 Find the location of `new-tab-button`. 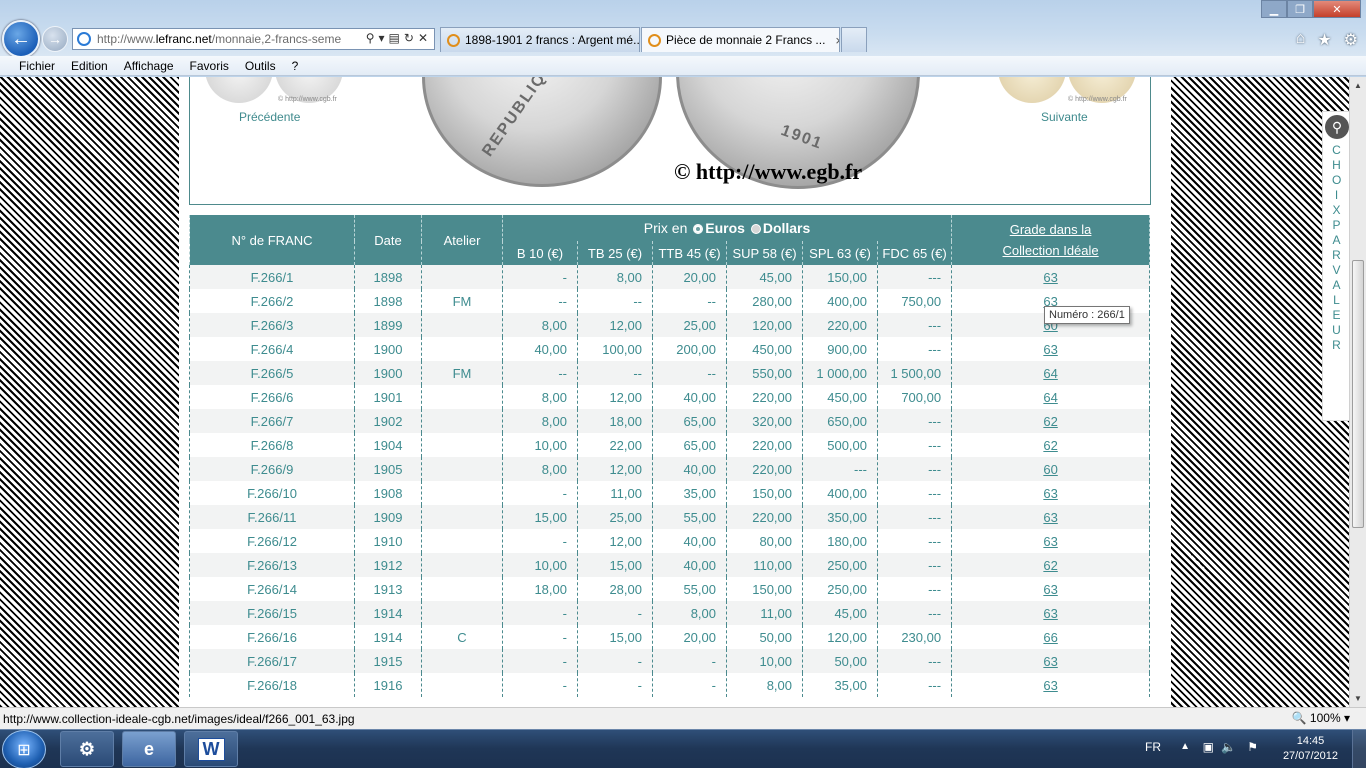

new-tab-button is located at coordinates (854, 39).